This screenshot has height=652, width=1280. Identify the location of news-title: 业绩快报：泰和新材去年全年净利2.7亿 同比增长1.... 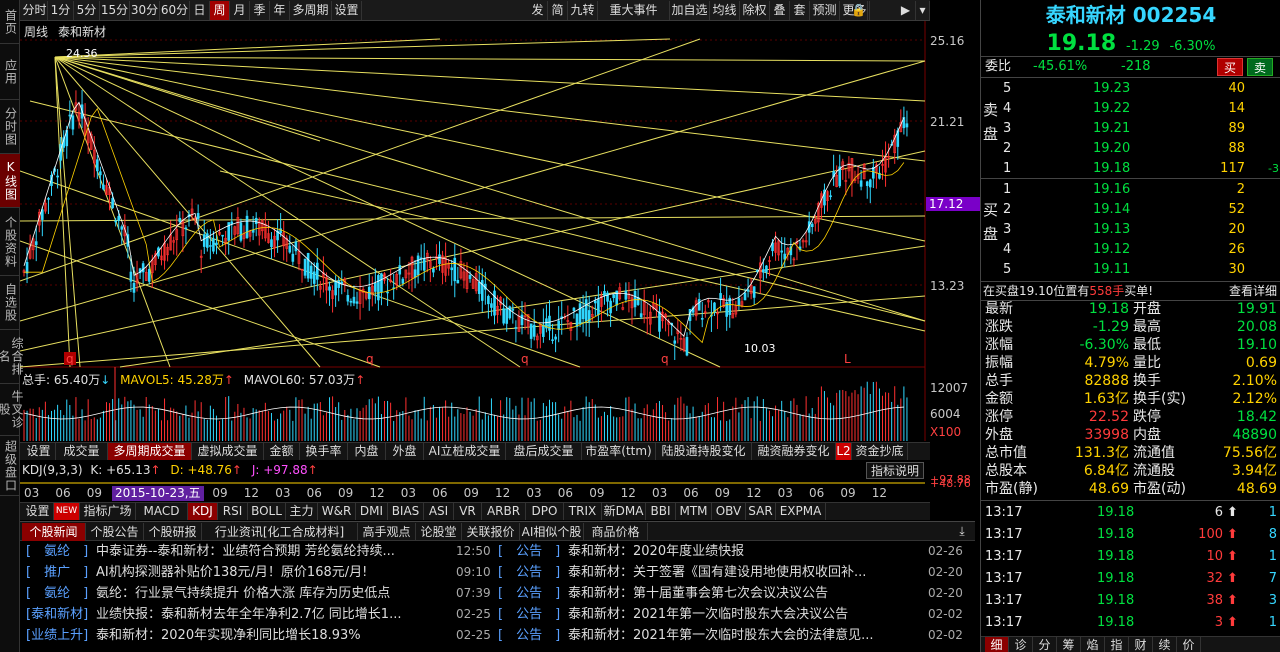
(271, 614).